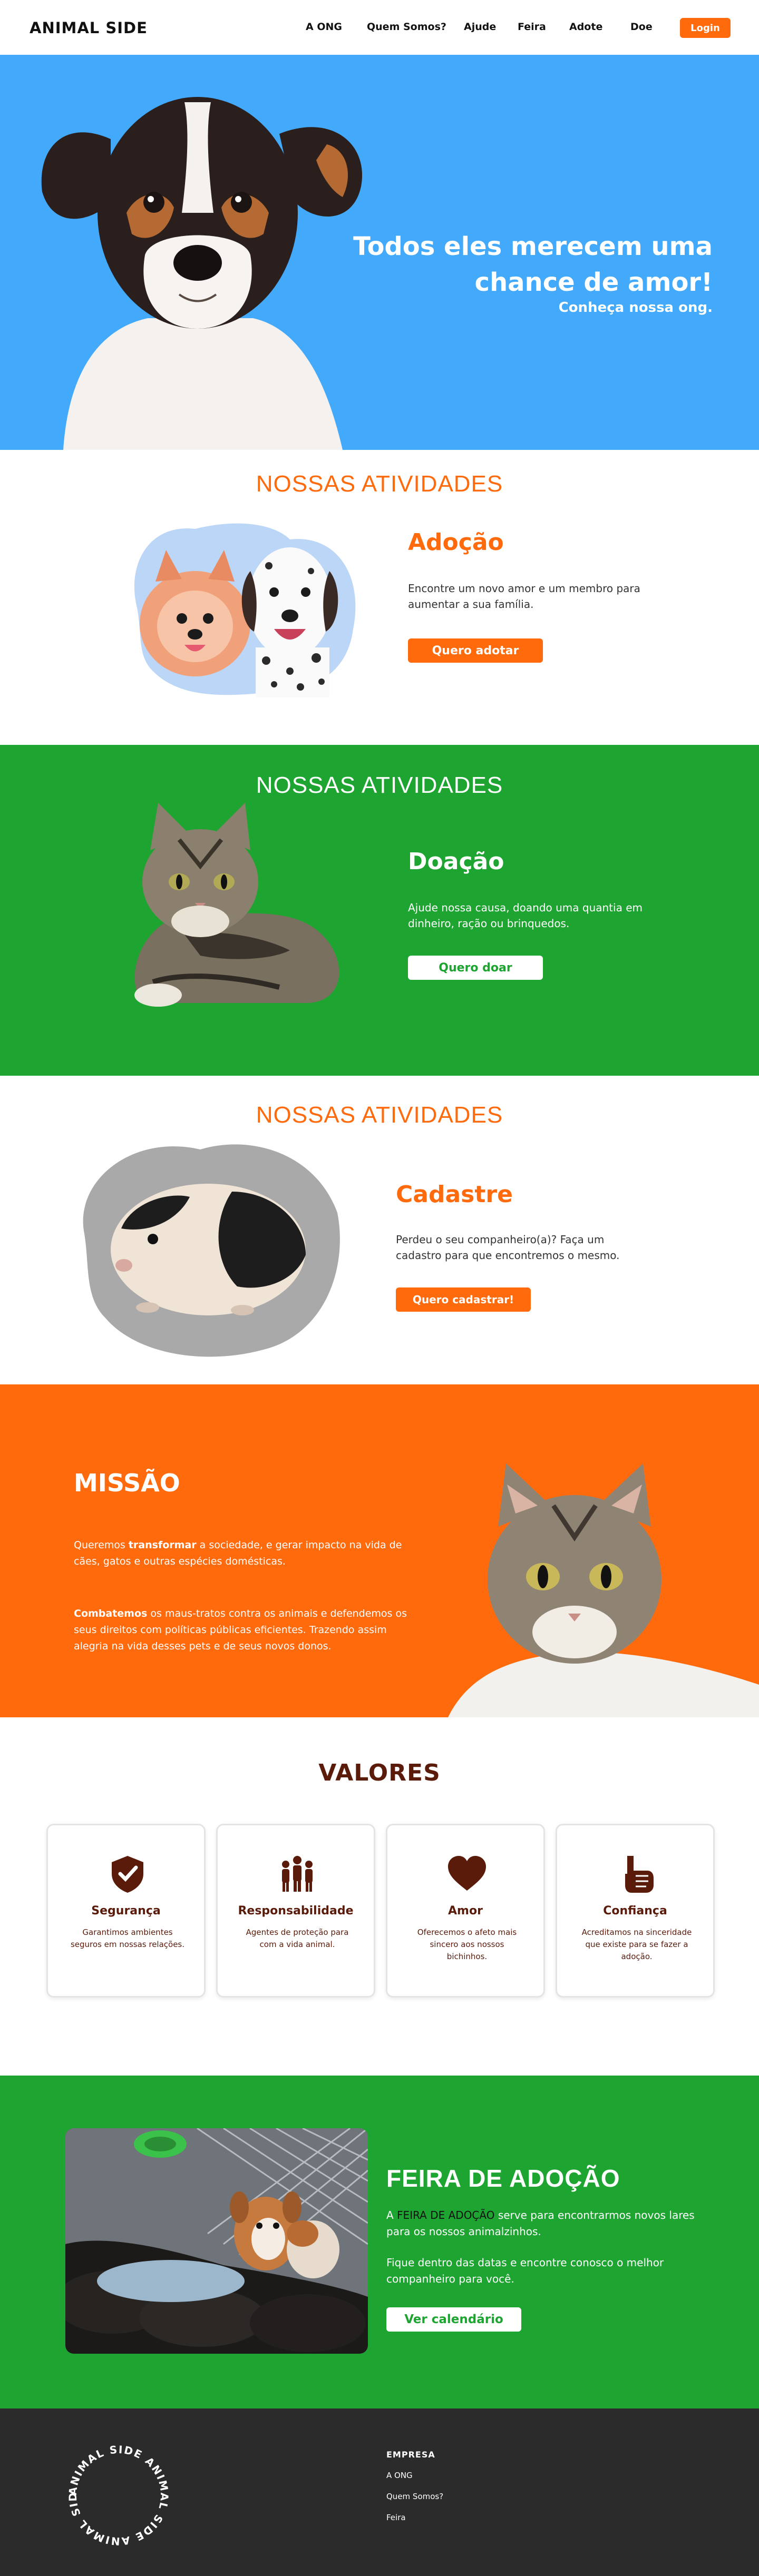 This screenshot has height=2576, width=759. Describe the element at coordinates (414, 2496) in the screenshot. I see `footer-link-quem-somos: Quem Somos?` at that location.